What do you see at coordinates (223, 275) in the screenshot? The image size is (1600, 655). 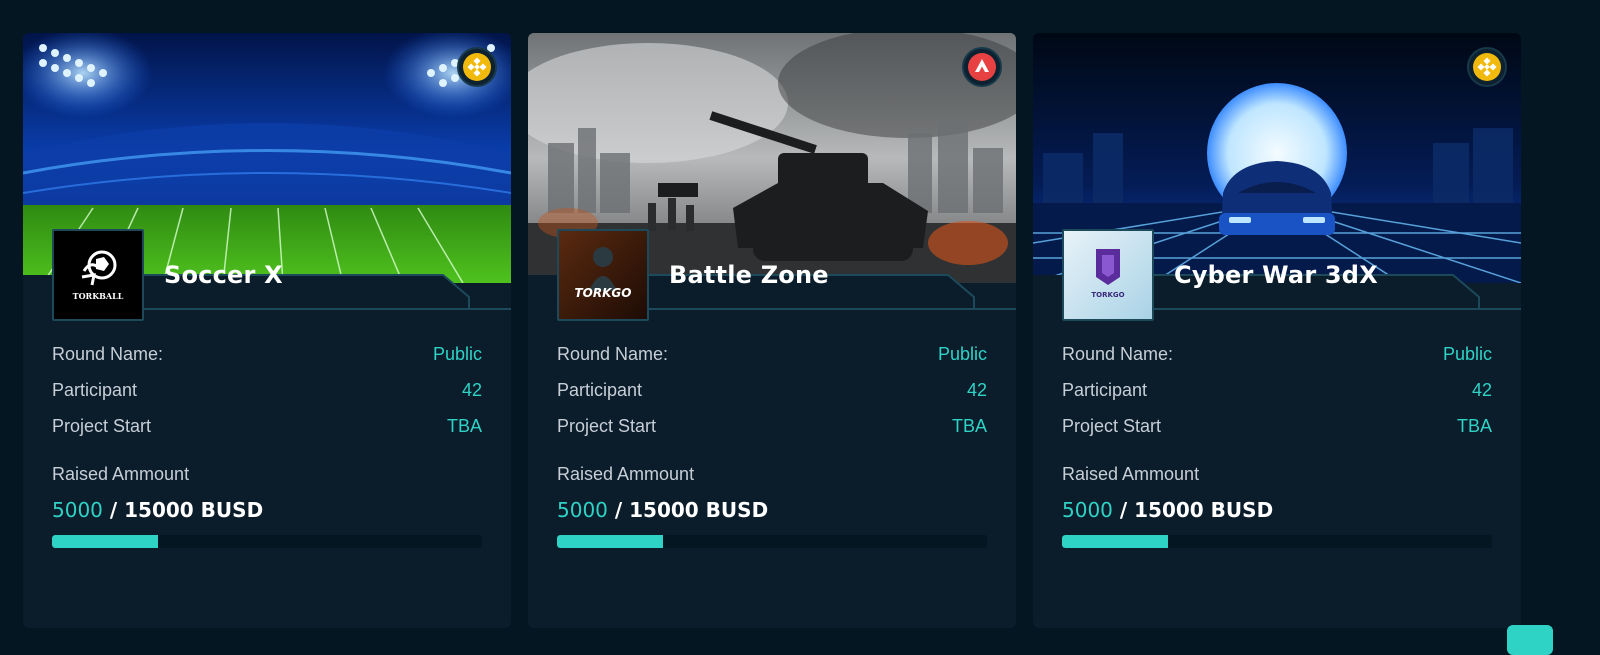 I see `project-title: Soccer X` at bounding box center [223, 275].